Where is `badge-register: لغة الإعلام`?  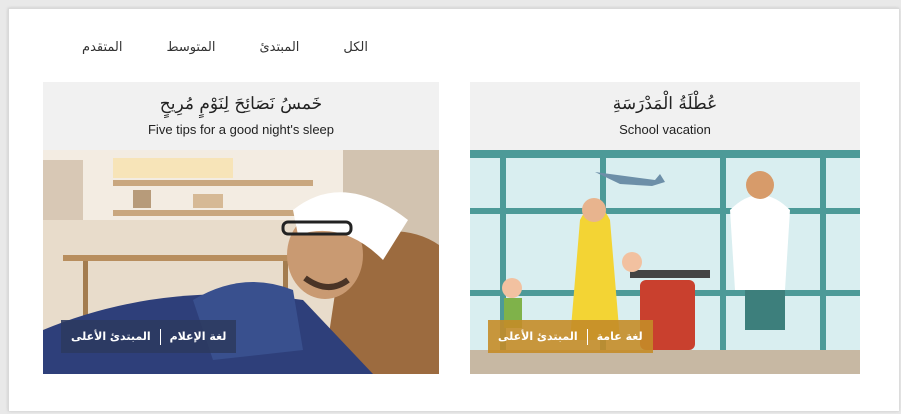 badge-register: لغة الإعلام is located at coordinates (198, 336).